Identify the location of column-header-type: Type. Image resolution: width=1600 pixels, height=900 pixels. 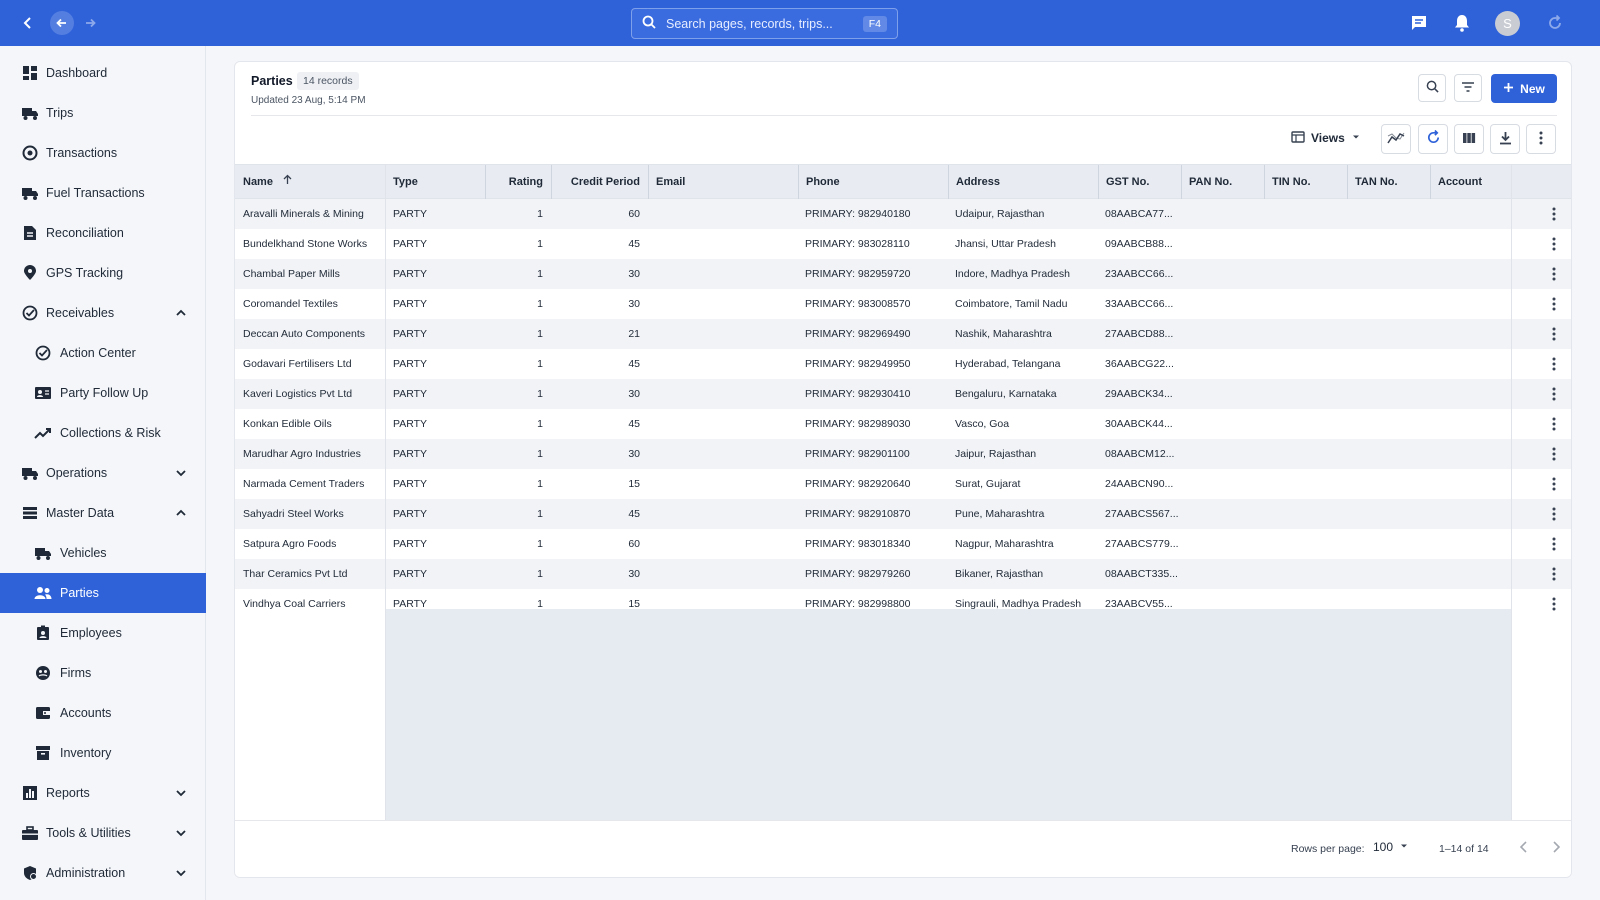
(435, 182).